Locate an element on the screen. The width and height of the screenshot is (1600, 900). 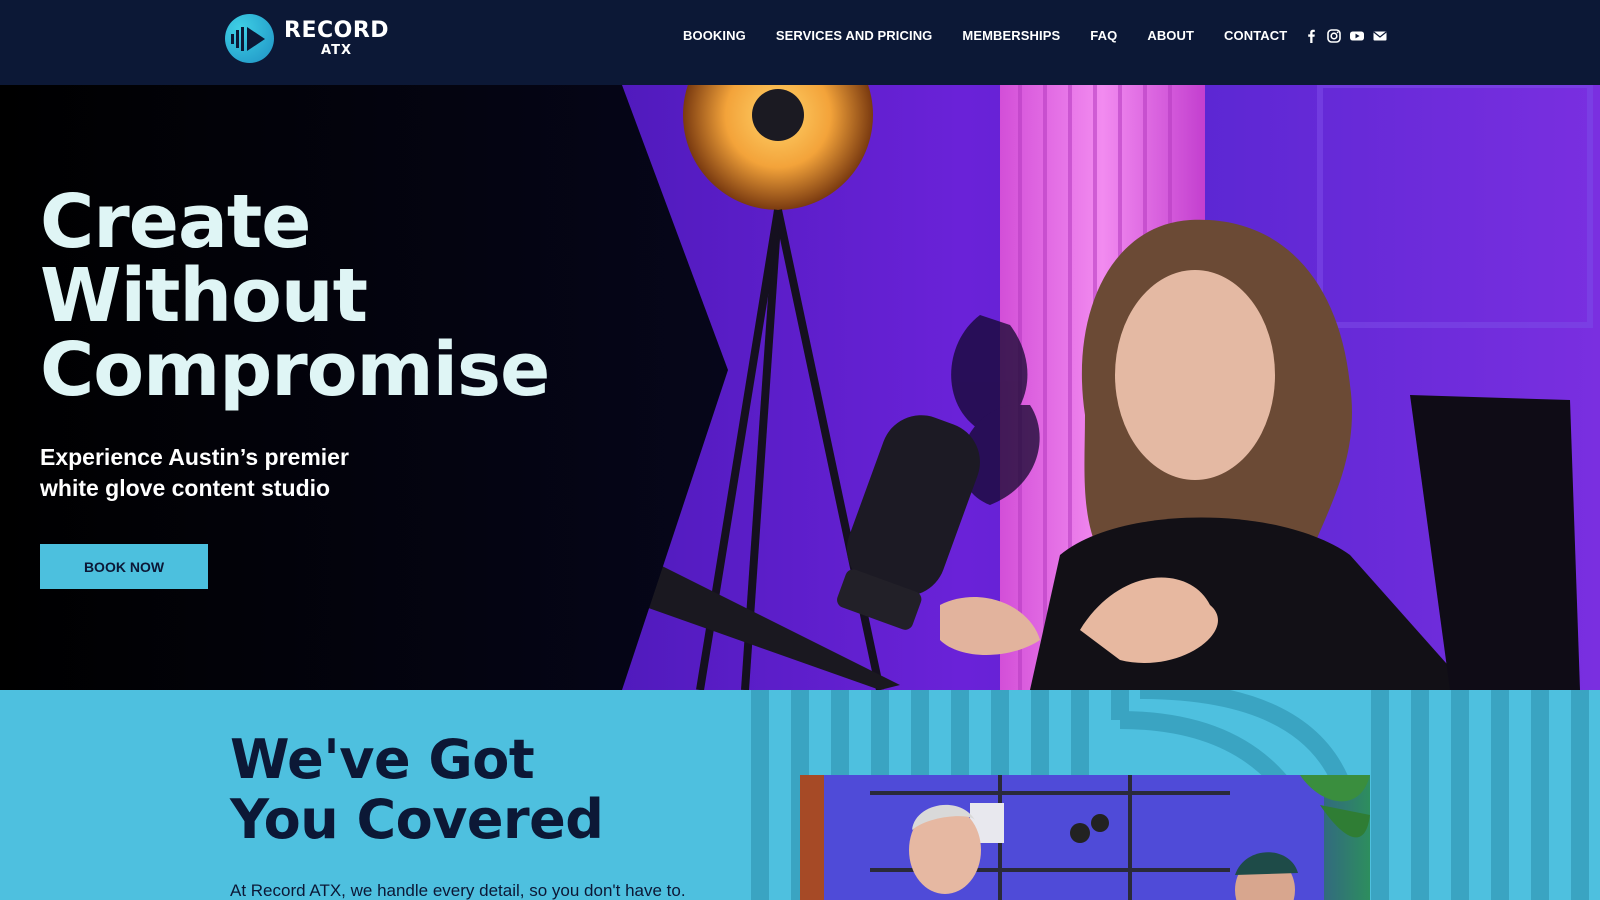
hero-title: Create Without Compromise is located at coordinates (295, 296).